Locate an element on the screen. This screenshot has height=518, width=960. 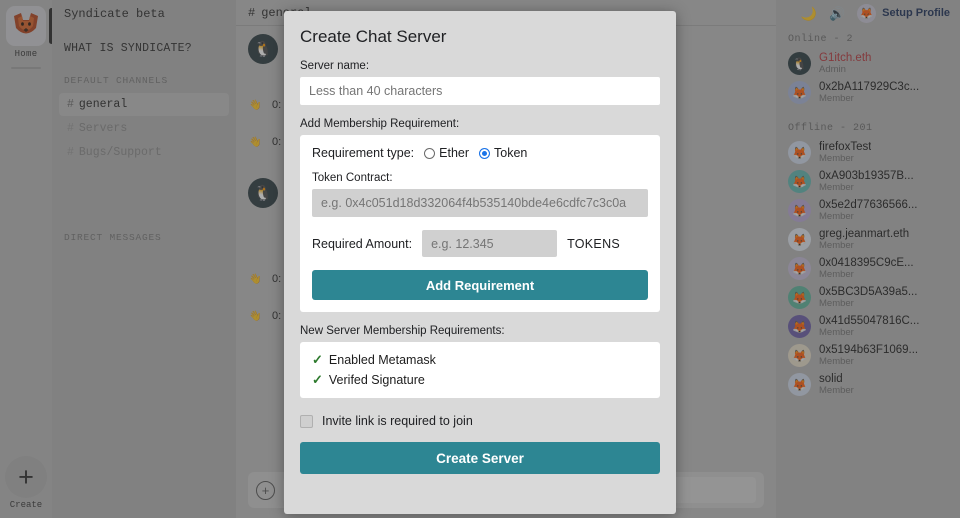
member-info: G1itch.eth Admin is located at coordinates (845, 63).